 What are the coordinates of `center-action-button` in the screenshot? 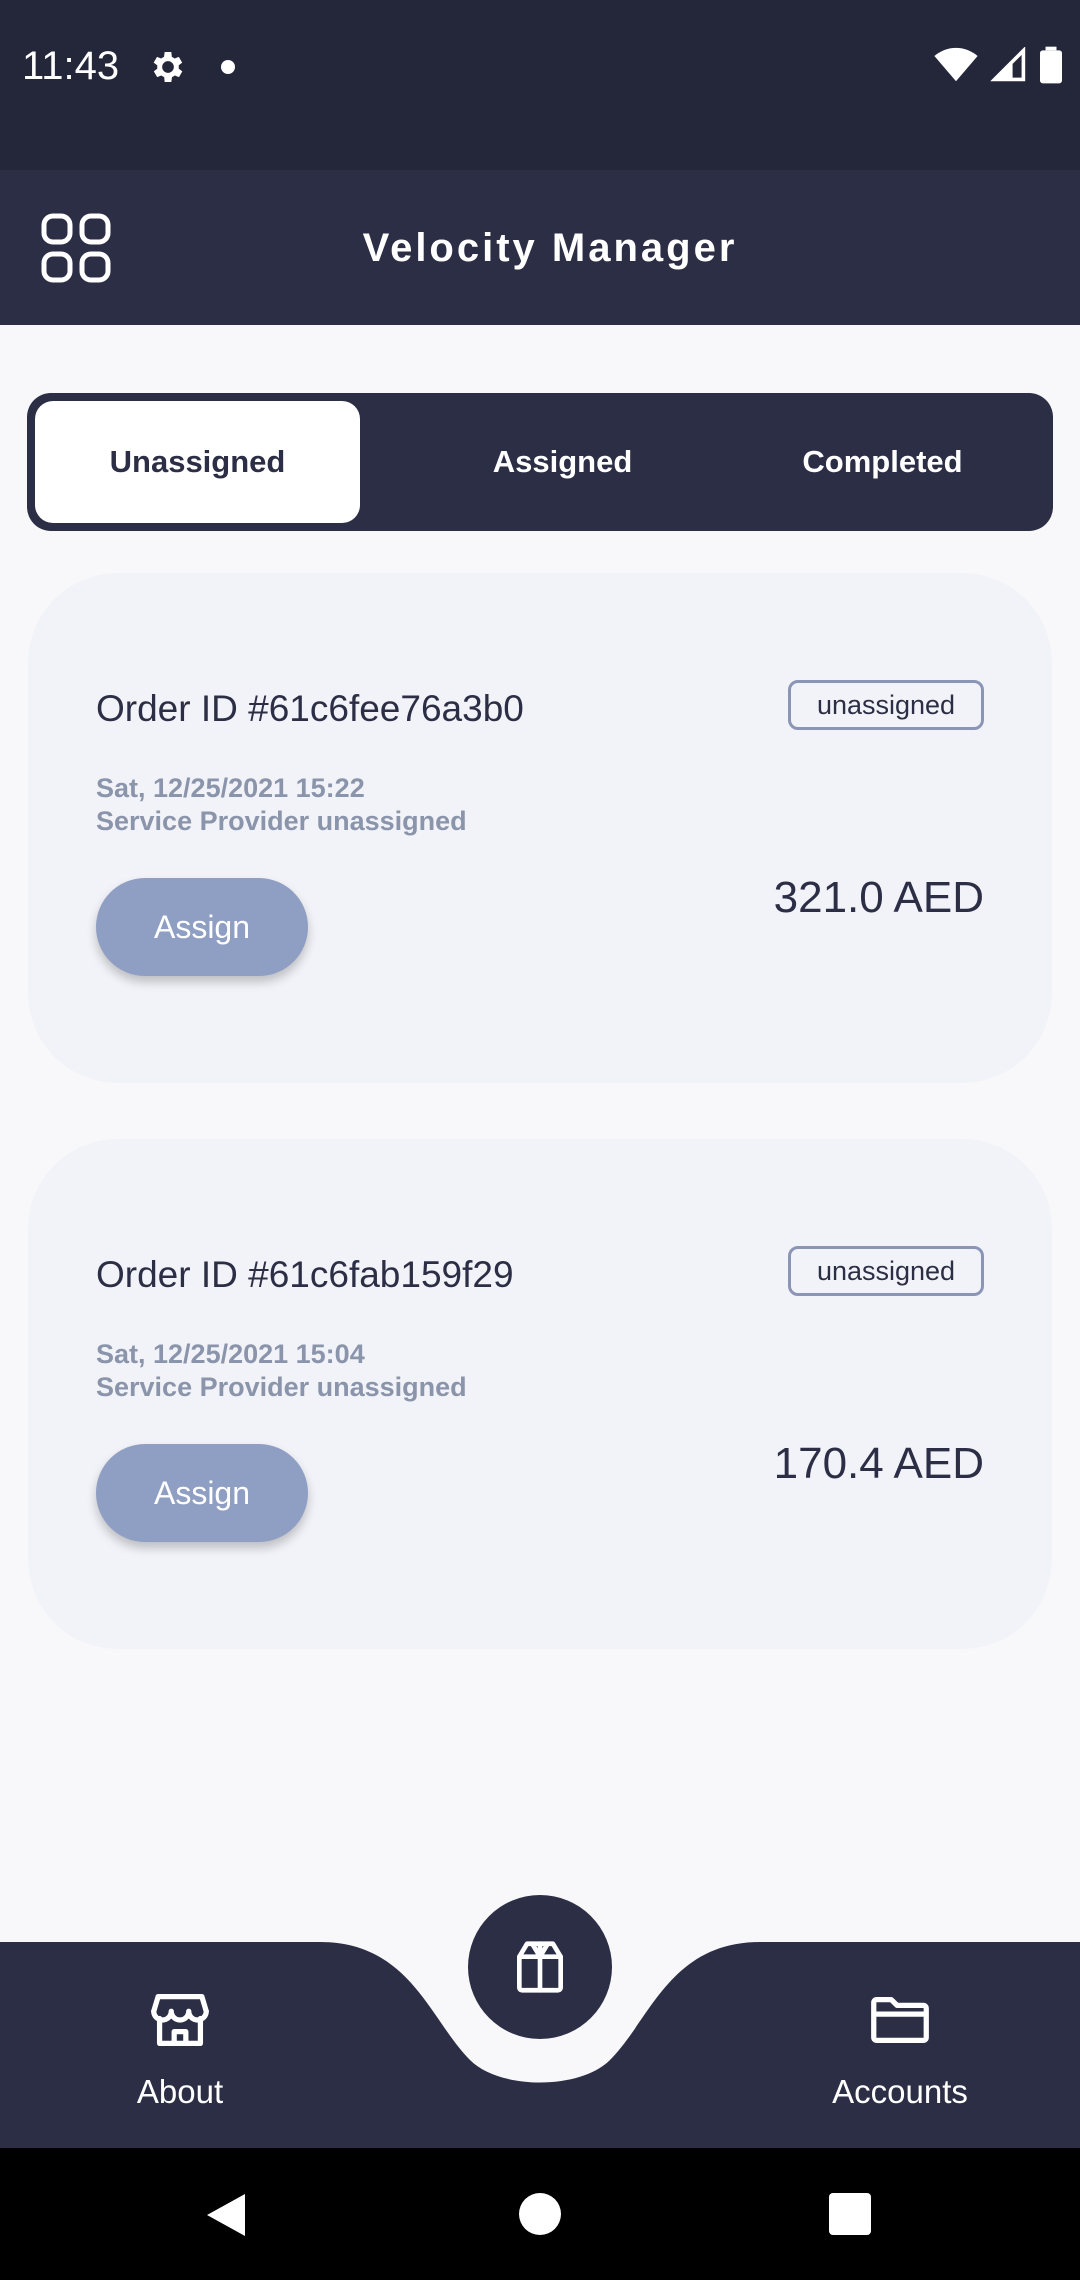 It's located at (540, 1967).